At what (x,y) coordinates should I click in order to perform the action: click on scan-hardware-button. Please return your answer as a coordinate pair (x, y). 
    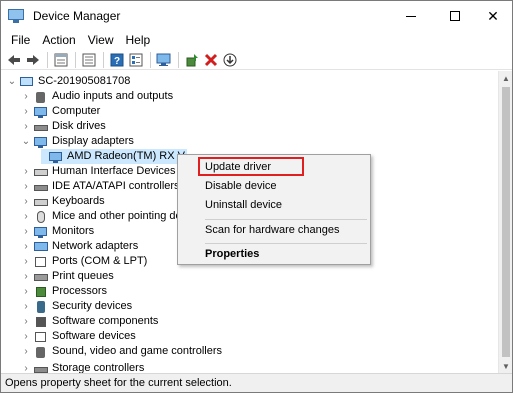
    Looking at the image, I should click on (164, 60).